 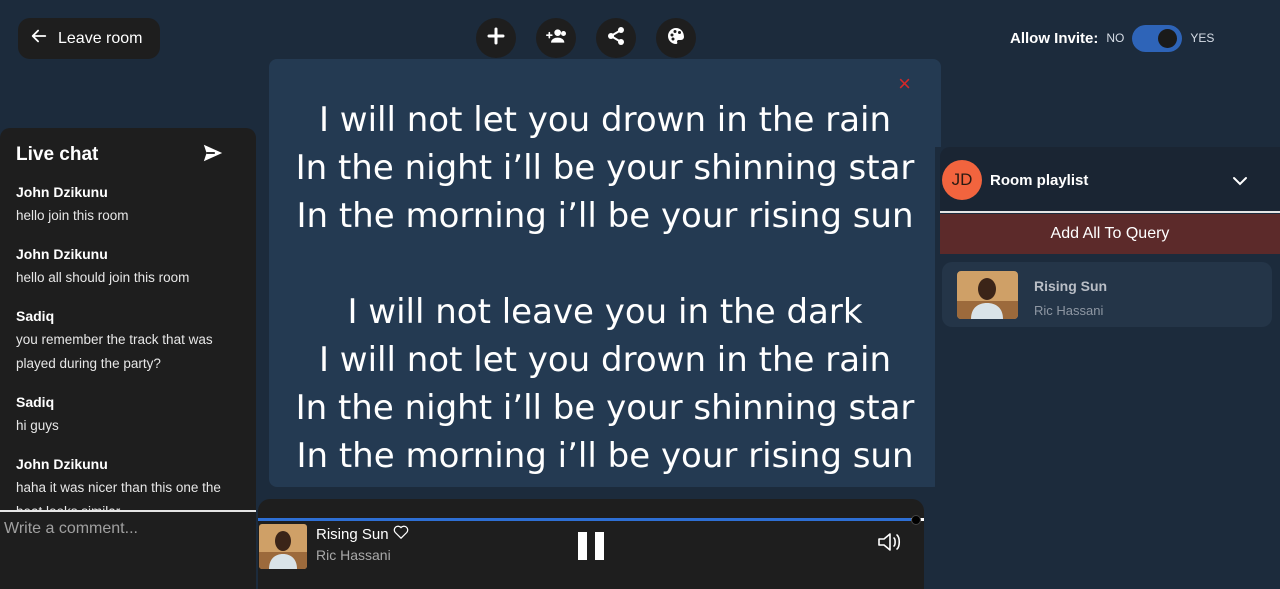 I want to click on playlist-header: JD Room playlist, so click(x=1110, y=180).